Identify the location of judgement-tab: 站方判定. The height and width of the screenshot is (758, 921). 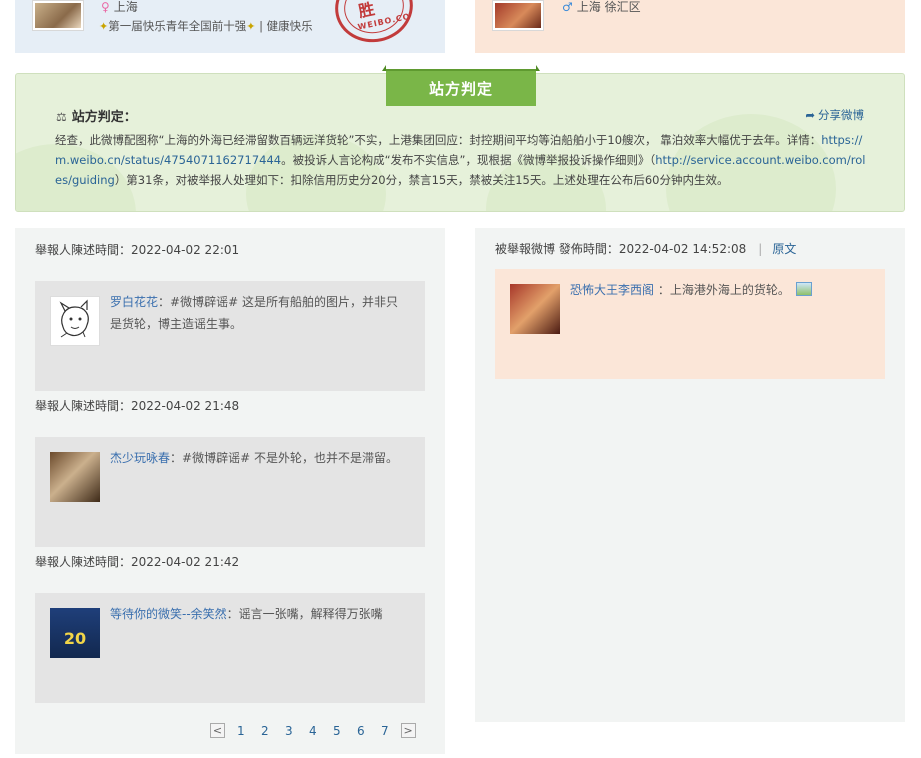
(461, 85).